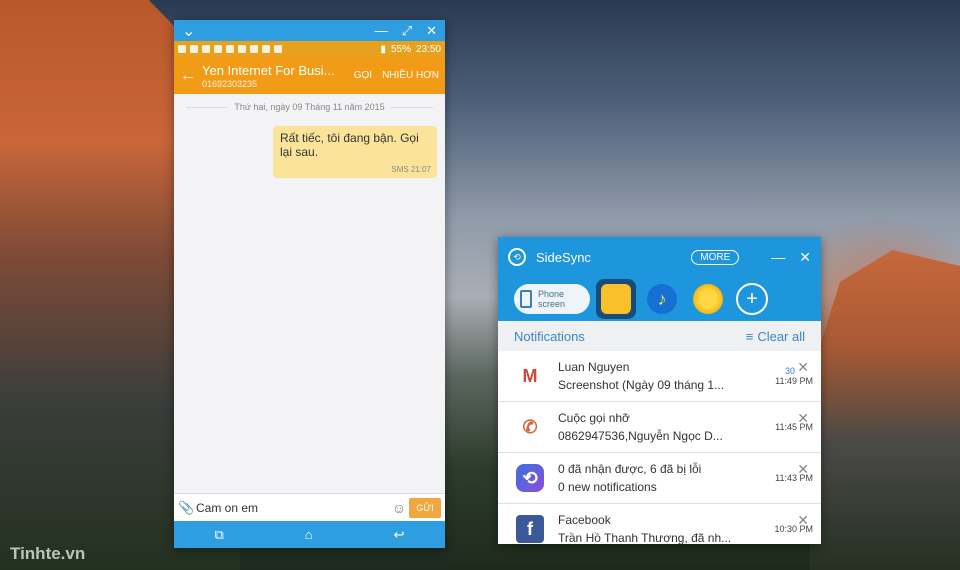 This screenshot has width=960, height=570. I want to click on message-input, so click(292, 507).